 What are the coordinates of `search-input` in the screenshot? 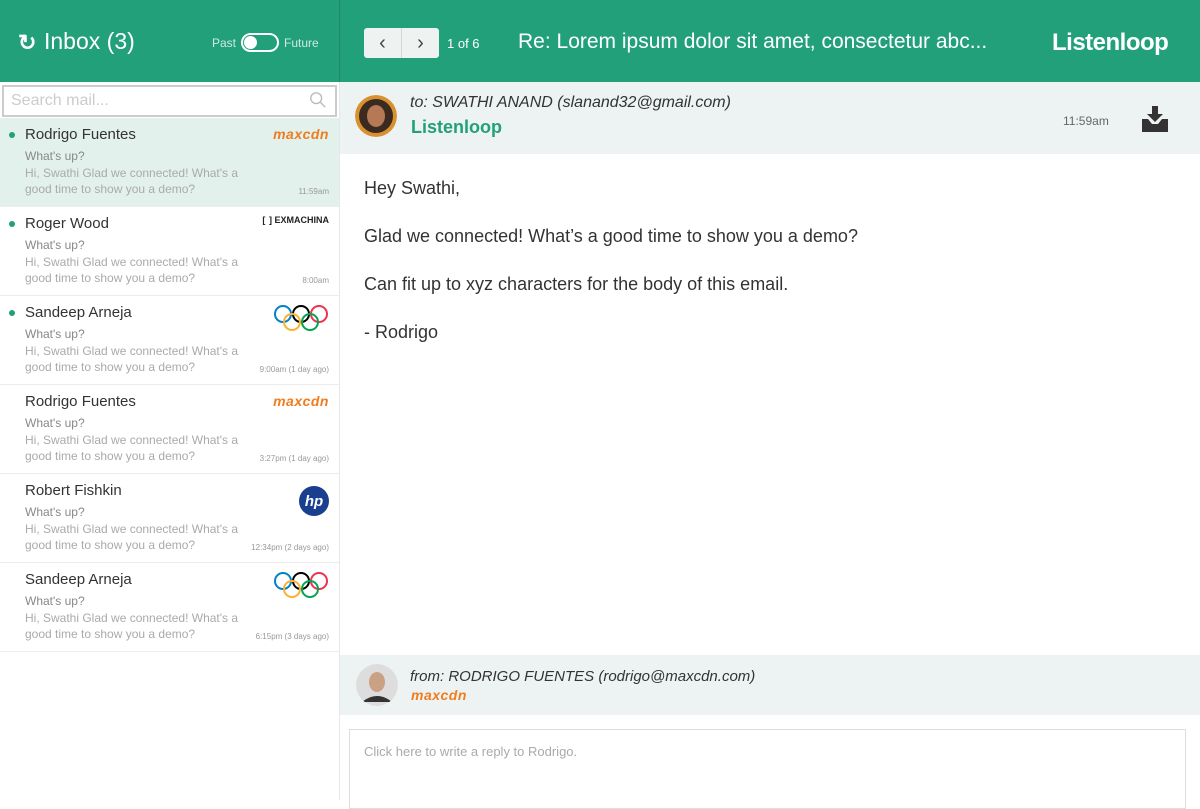 It's located at (149, 101).